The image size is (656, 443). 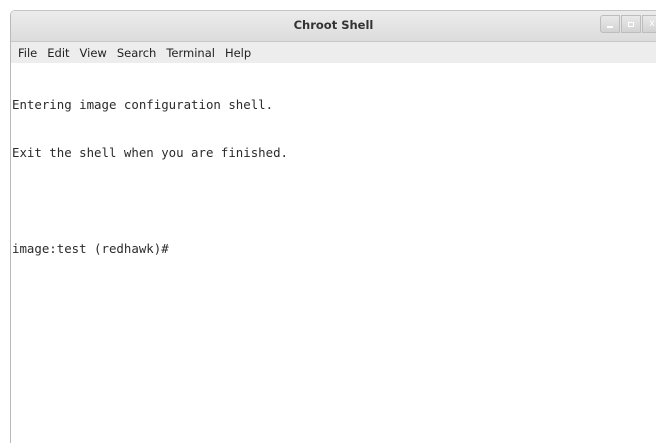 What do you see at coordinates (334, 249) in the screenshot?
I see `terminal-prompt: image:test (redhawk)#` at bounding box center [334, 249].